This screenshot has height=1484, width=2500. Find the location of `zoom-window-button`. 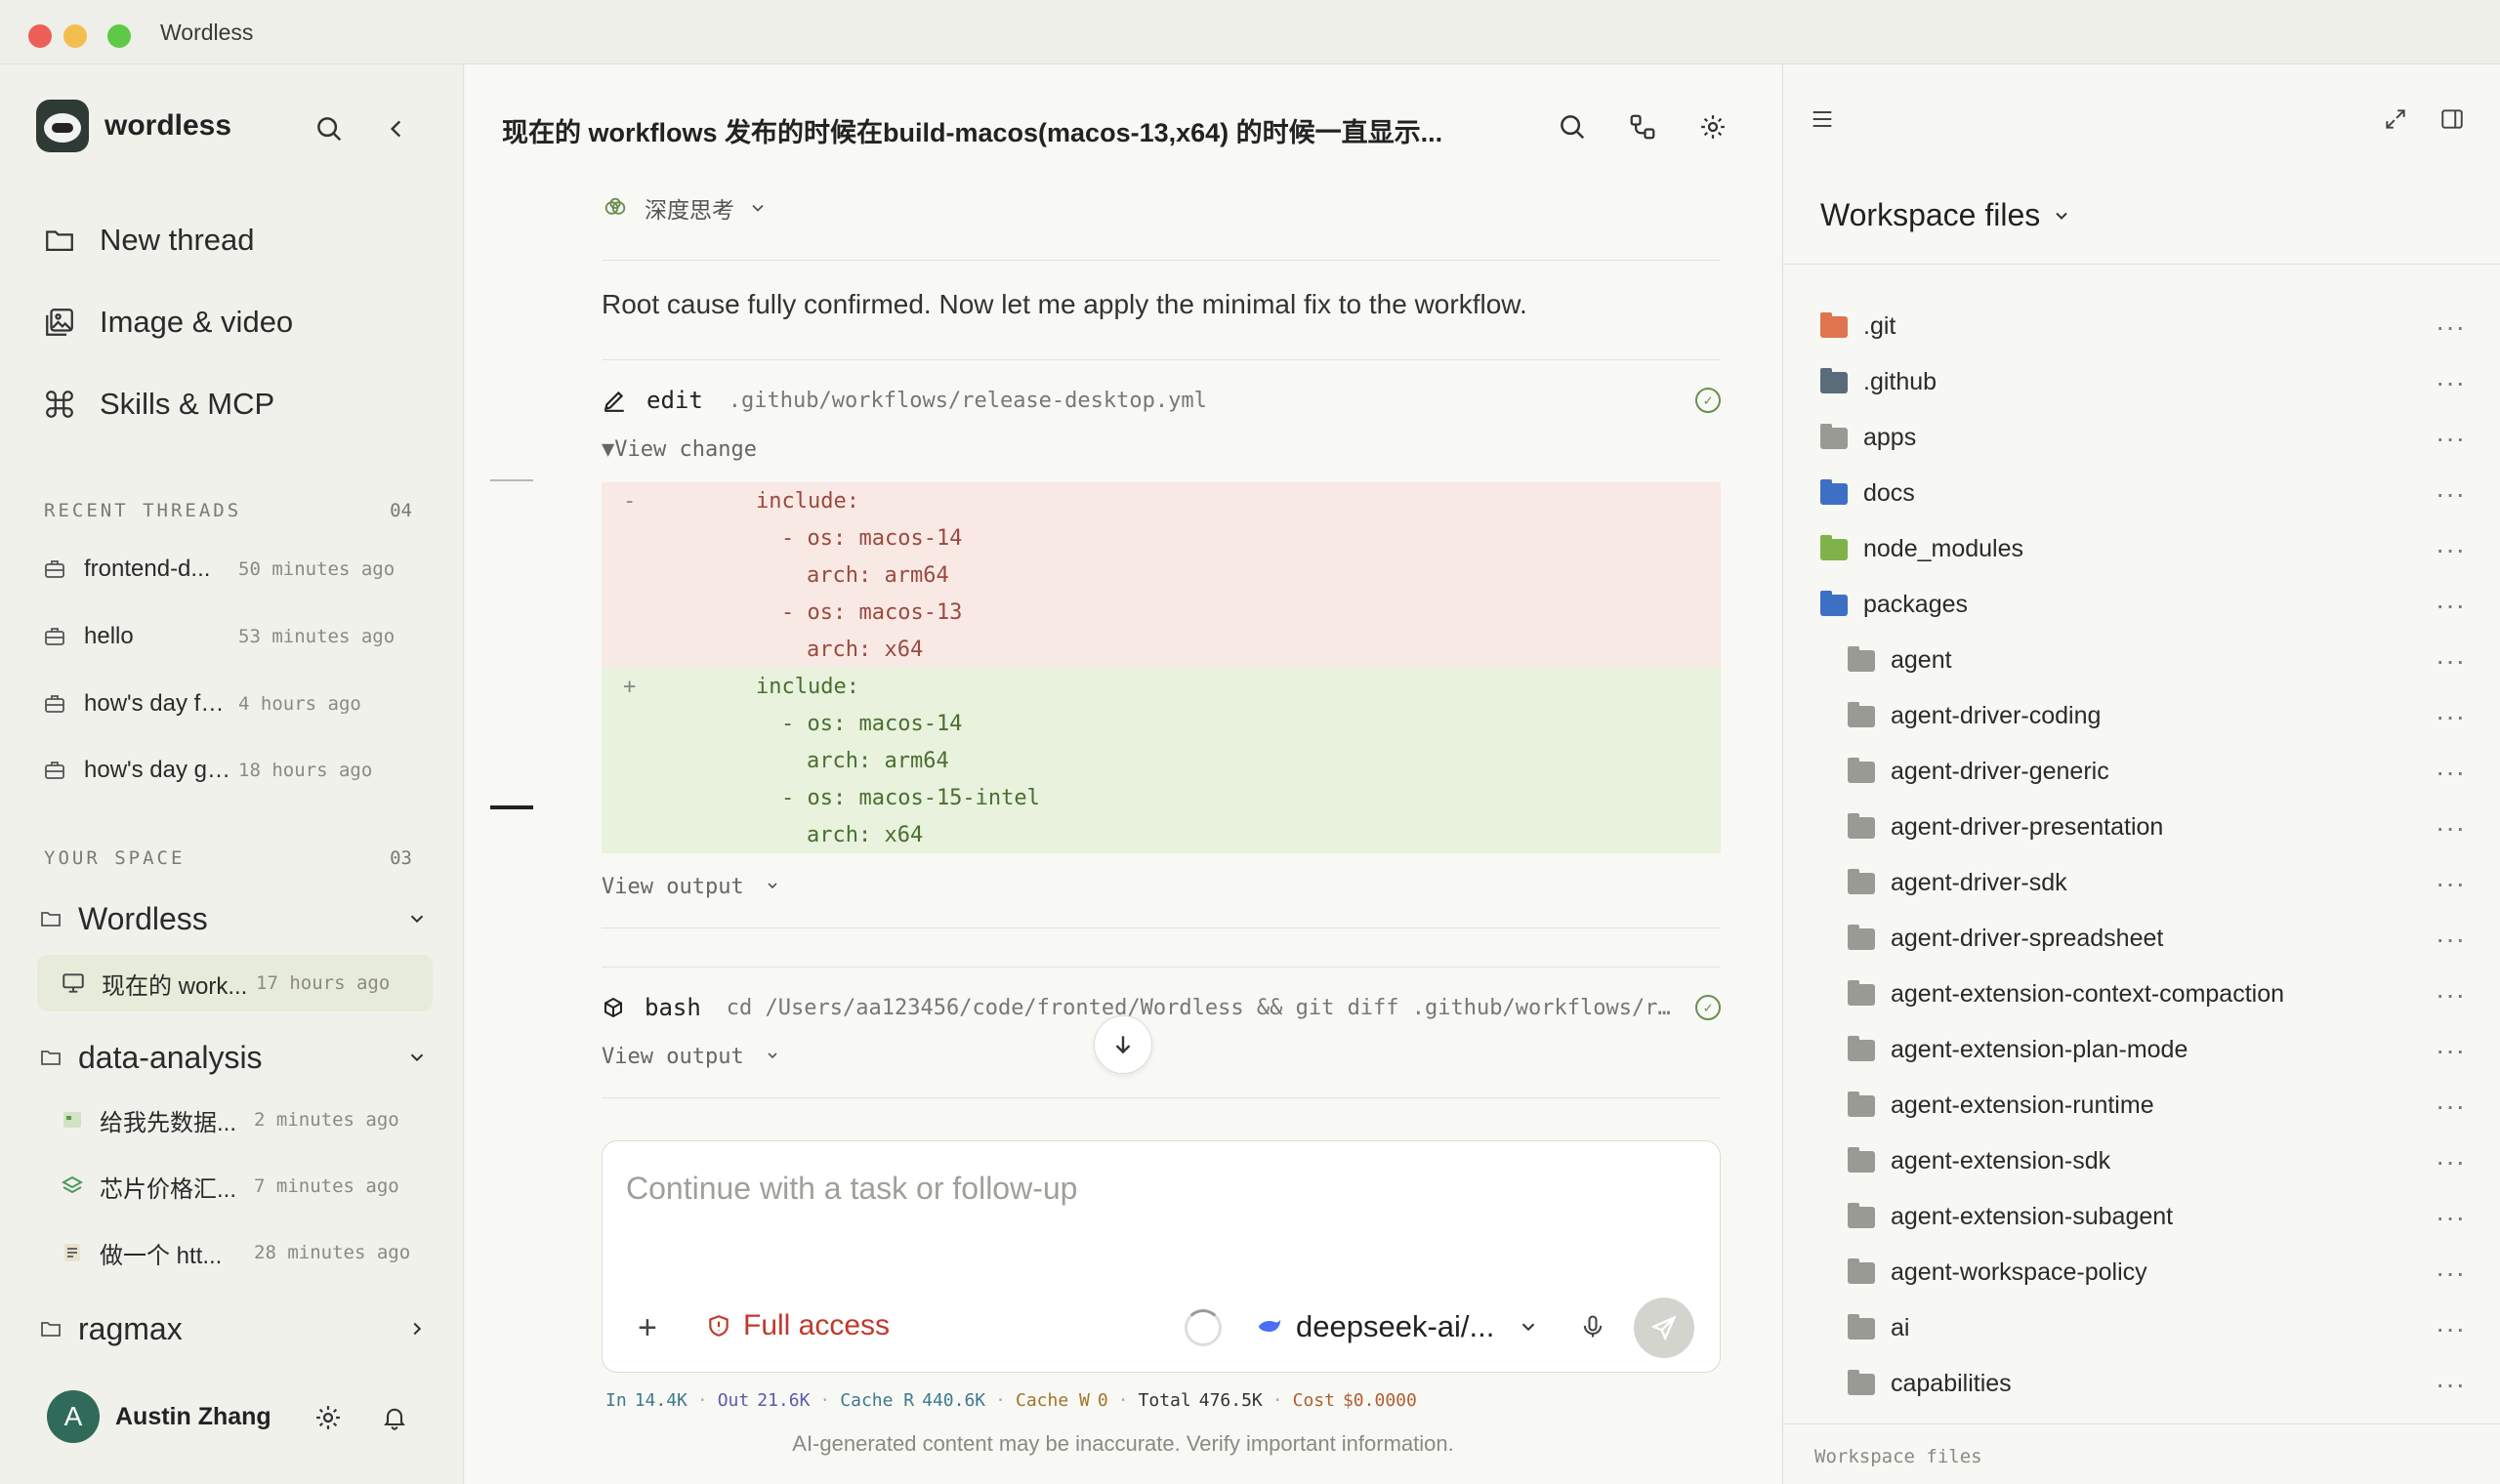

zoom-window-button is located at coordinates (119, 36).